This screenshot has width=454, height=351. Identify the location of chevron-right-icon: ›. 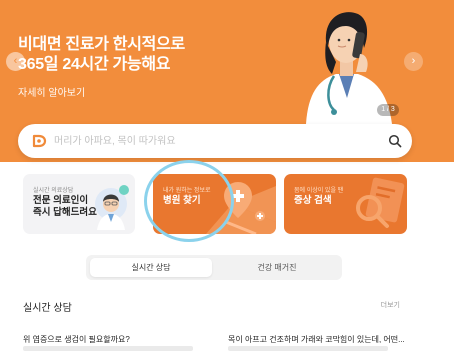
(413, 61).